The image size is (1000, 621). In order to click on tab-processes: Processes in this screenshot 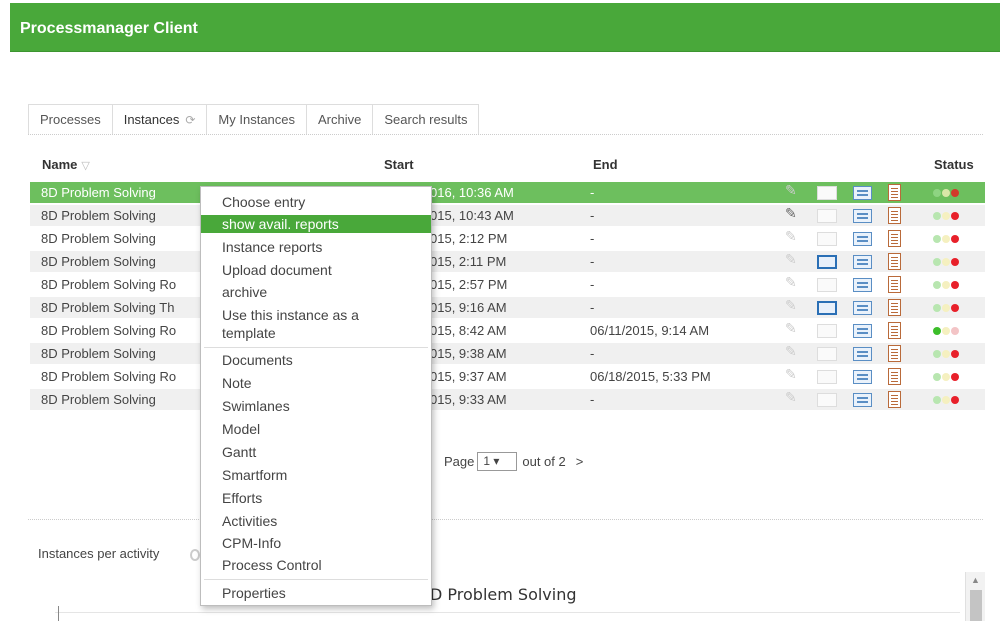, I will do `click(70, 119)`.